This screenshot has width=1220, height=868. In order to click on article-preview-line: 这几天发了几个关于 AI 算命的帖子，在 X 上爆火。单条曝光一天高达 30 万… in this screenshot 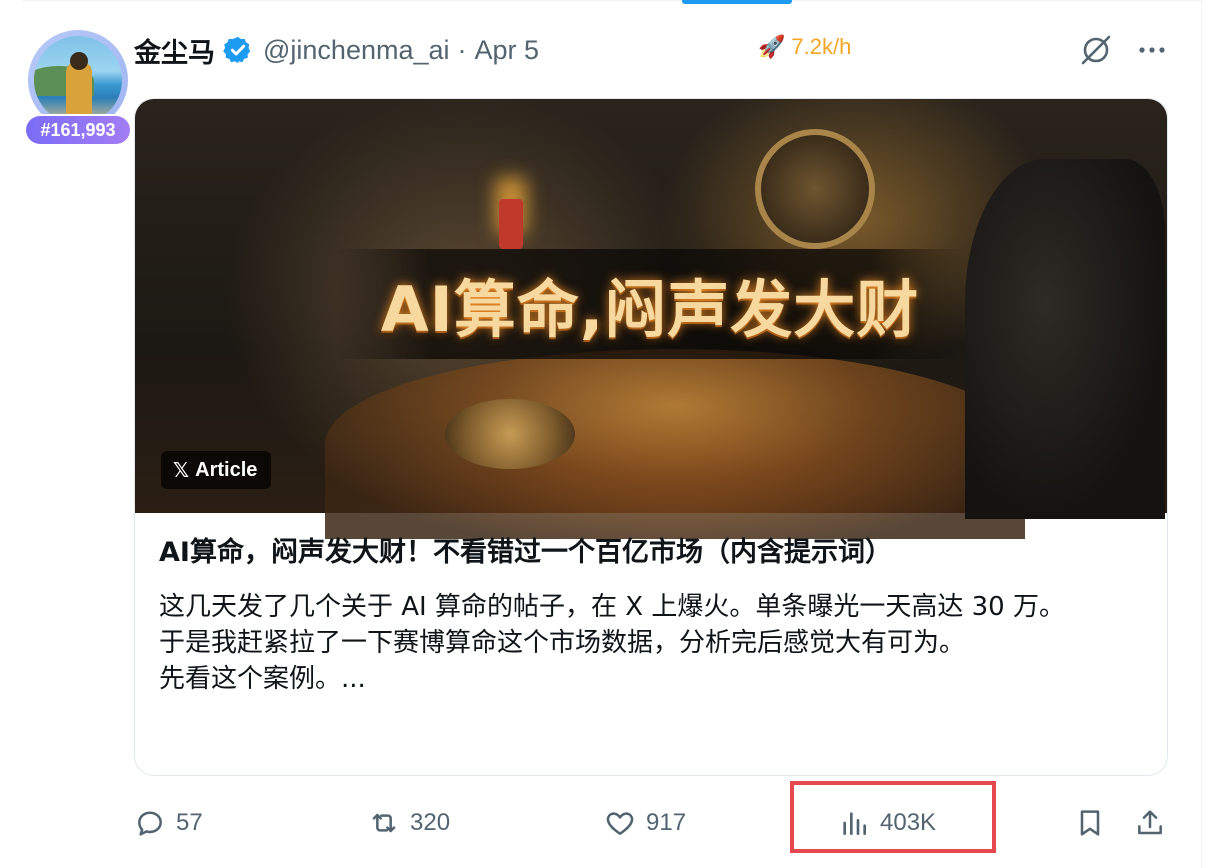, I will do `click(612, 607)`.